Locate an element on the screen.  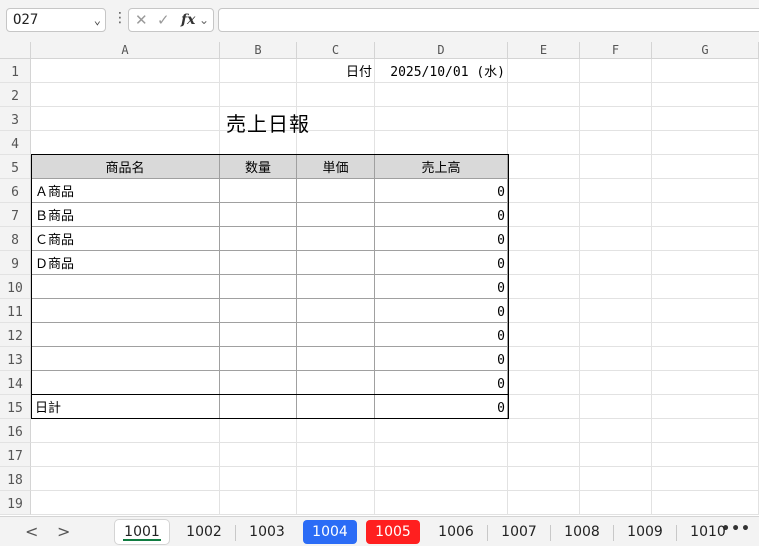
cell-e7 is located at coordinates (544, 215).